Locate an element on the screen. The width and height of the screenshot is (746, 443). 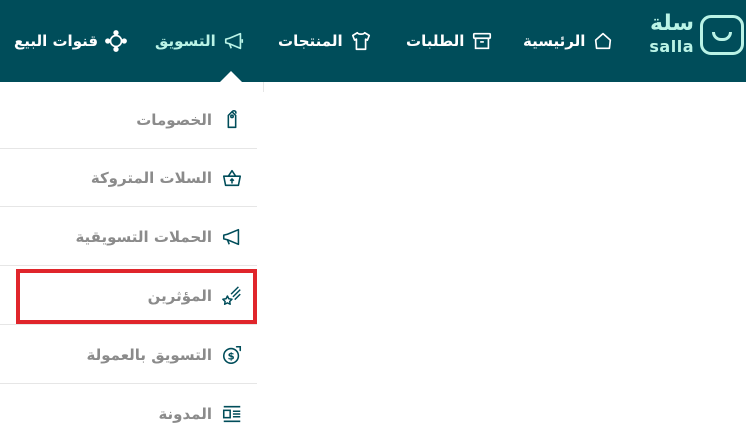
menu-item-affiliate-marketing: التسويق بالعمولة $ is located at coordinates (128, 355).